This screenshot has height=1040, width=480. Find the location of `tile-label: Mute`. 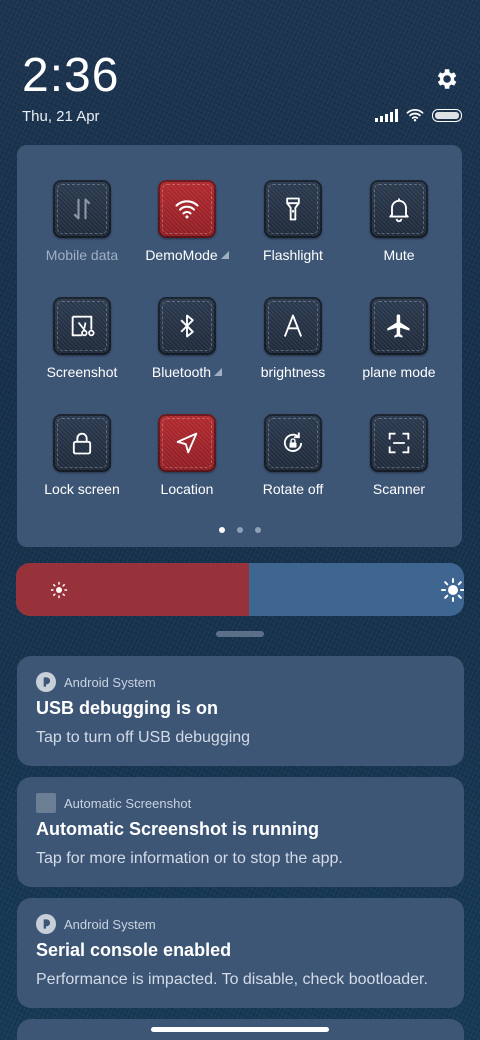

tile-label: Mute is located at coordinates (399, 255).